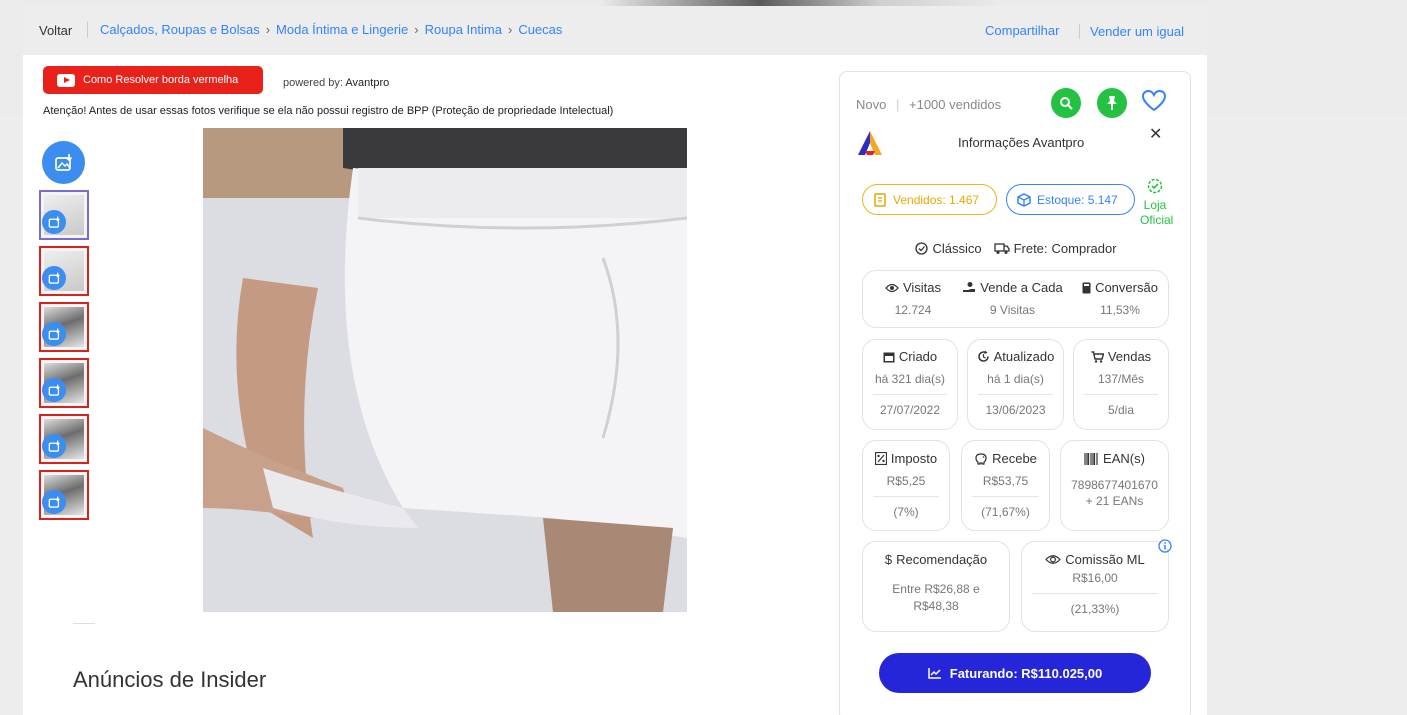 This screenshot has width=1407, height=715. I want to click on sold-count: +1000 vendidos, so click(955, 104).